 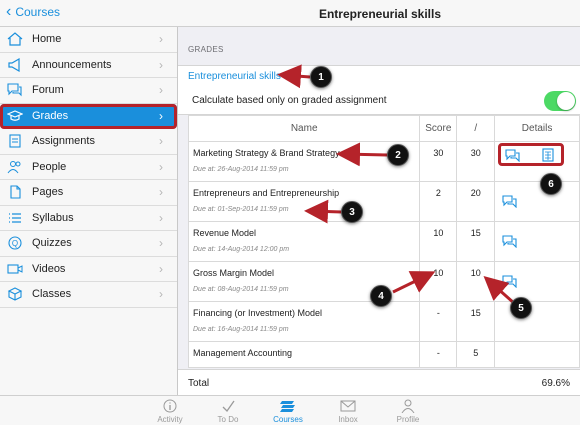 What do you see at coordinates (379, 382) in the screenshot?
I see `total-row: Total 69.6%` at bounding box center [379, 382].